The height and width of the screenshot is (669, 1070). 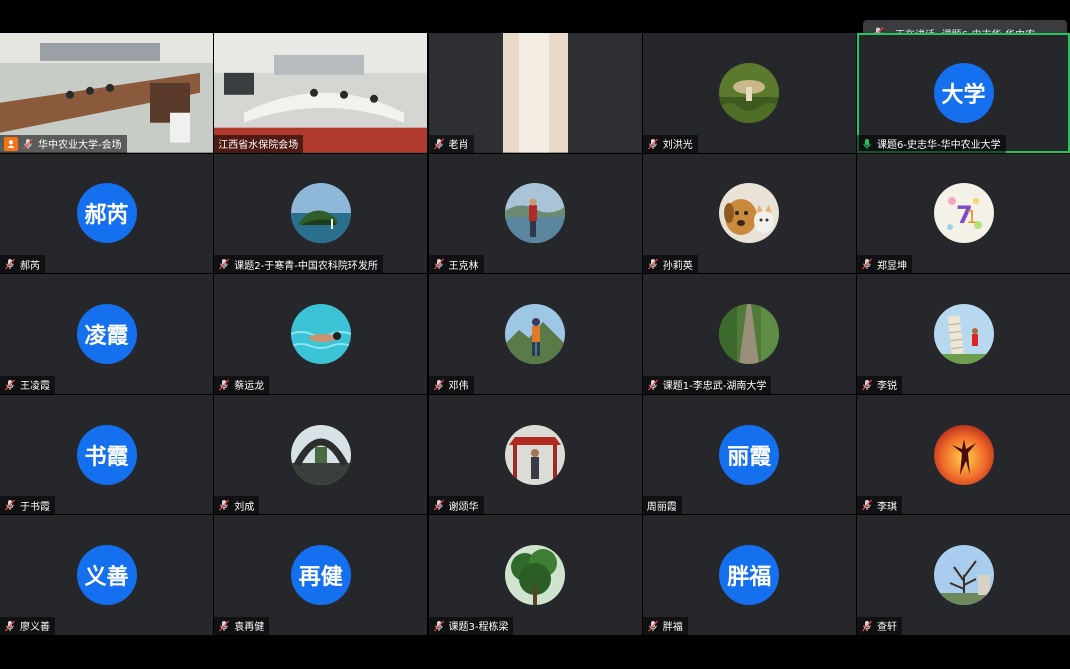 I want to click on participant-name: 查轩, so click(x=887, y=628).